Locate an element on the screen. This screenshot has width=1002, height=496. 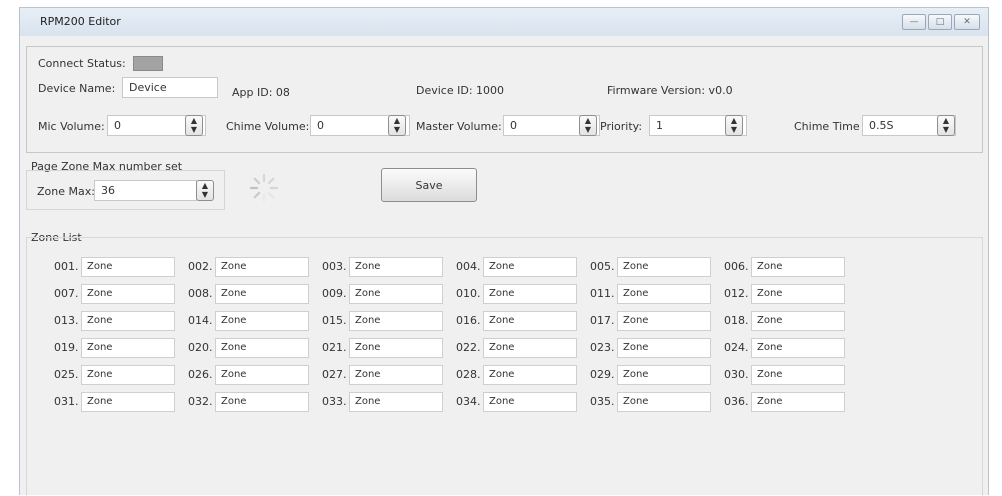
device-name-field: Device is located at coordinates (170, 87).